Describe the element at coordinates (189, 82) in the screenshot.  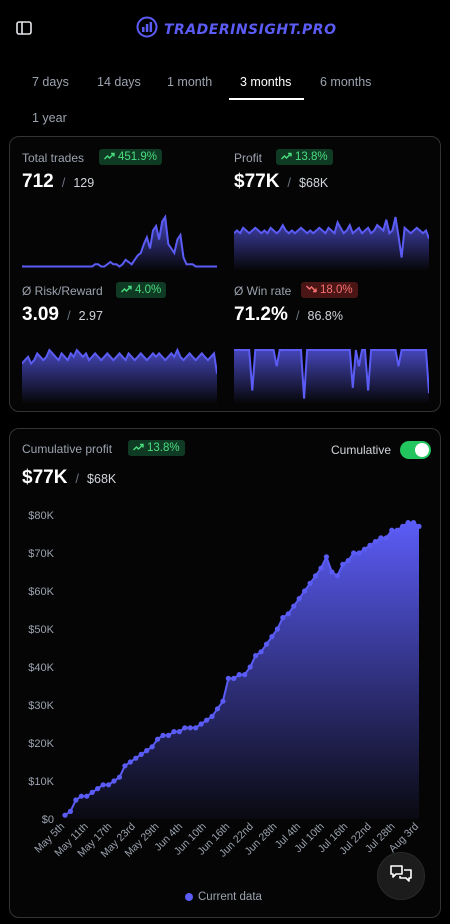
I see `tab-1-month: 1 month` at that location.